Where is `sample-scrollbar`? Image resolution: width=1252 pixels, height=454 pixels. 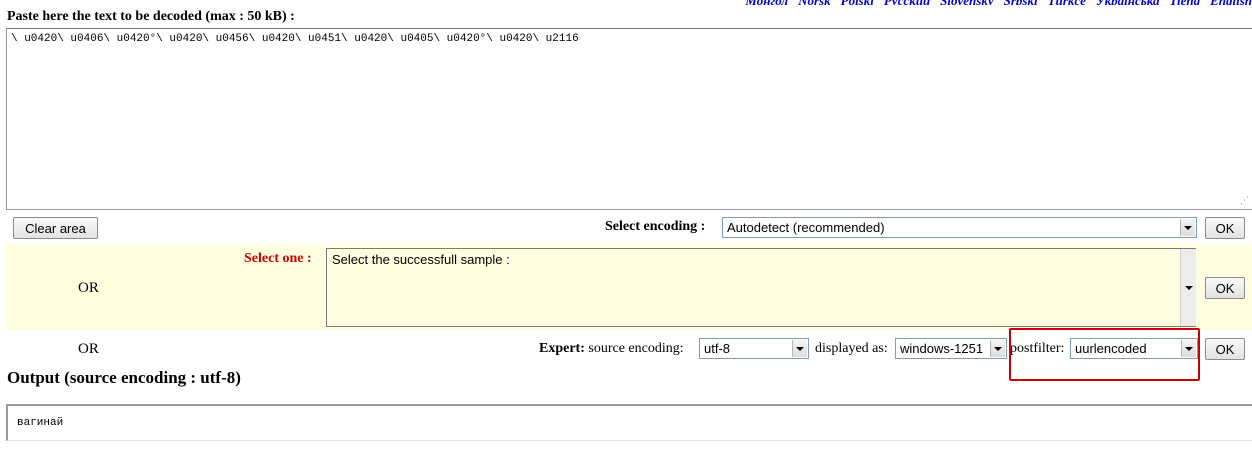
sample-scrollbar is located at coordinates (1188, 287).